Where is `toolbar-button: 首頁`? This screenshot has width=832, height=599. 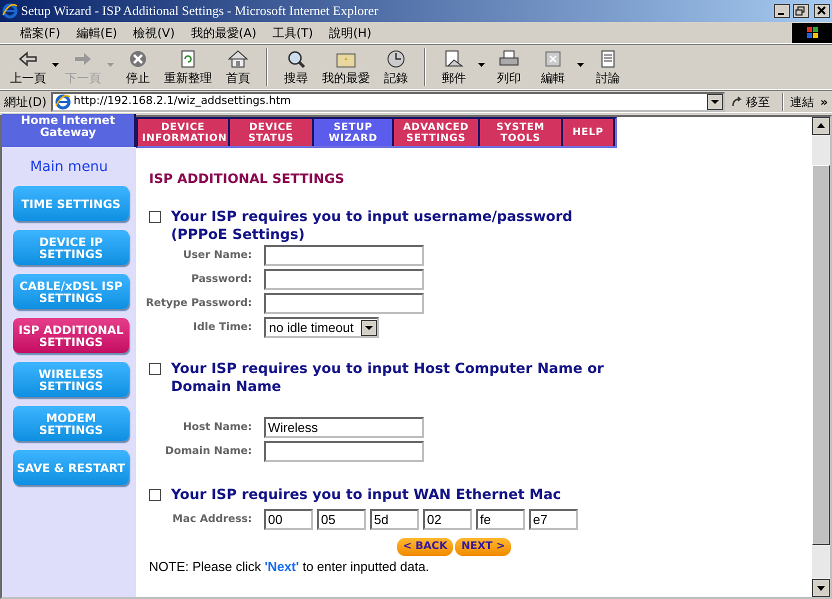
toolbar-button: 首頁 is located at coordinates (238, 67).